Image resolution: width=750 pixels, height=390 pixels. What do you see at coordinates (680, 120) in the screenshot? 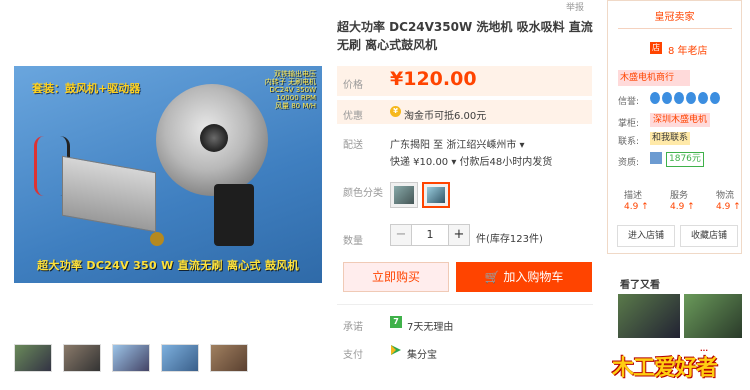
I see `keeper-name-link: 深圳木盛电机` at bounding box center [680, 120].